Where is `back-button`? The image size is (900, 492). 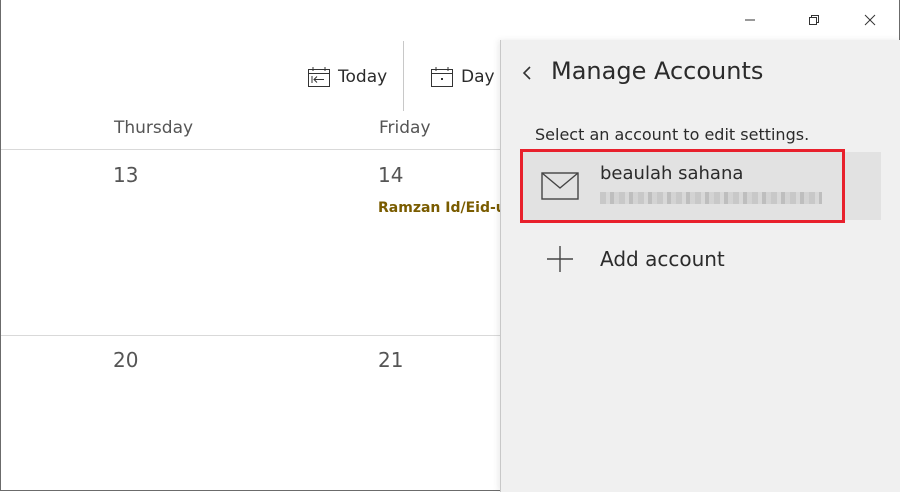 back-button is located at coordinates (527, 73).